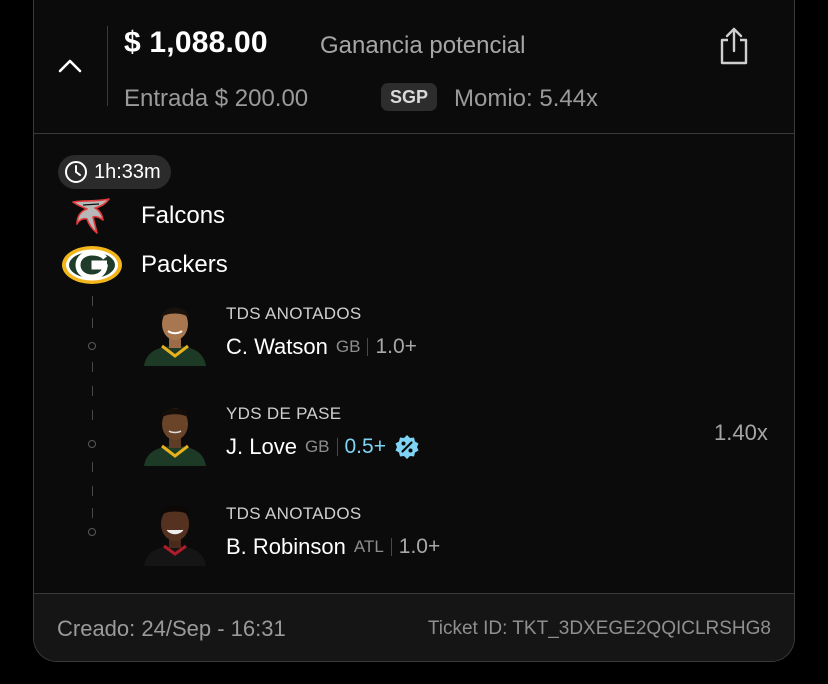 This screenshot has height=684, width=828. Describe the element at coordinates (286, 546) in the screenshot. I see `player-name: B. Robinson` at that location.